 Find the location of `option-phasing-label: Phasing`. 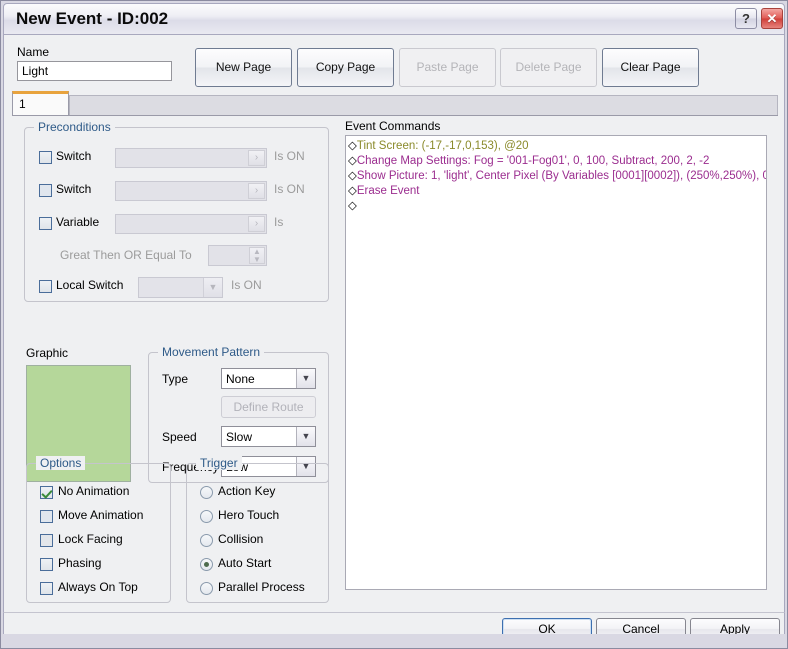

option-phasing-label: Phasing is located at coordinates (80, 563).